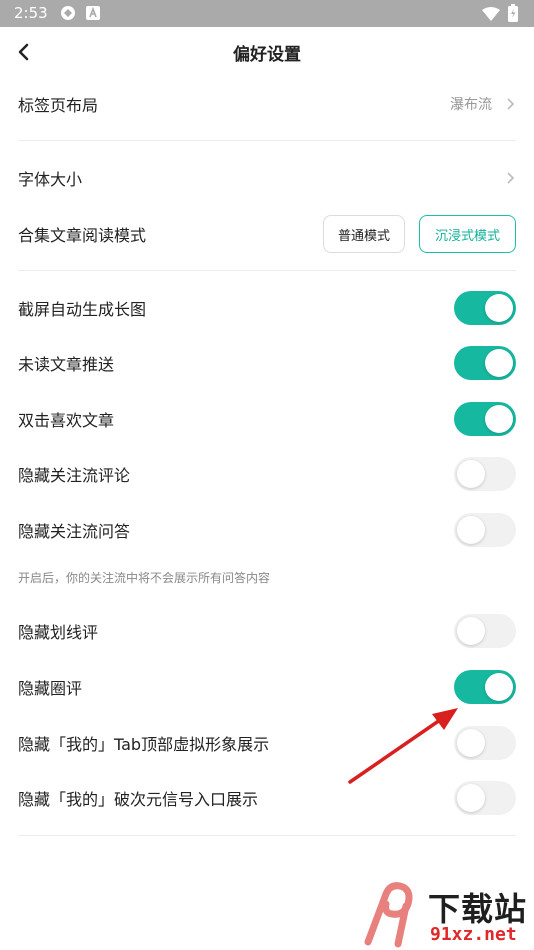 The height and width of the screenshot is (950, 534). What do you see at coordinates (513, 15) in the screenshot?
I see `battery-icon` at bounding box center [513, 15].